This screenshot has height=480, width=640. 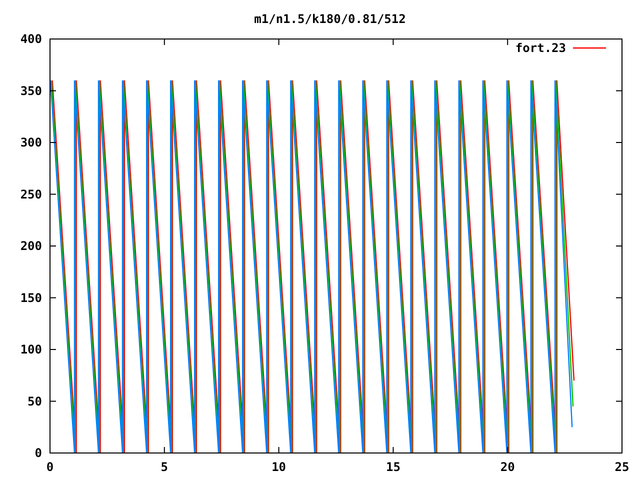 I want to click on legend-label: fort.23, so click(x=540, y=48).